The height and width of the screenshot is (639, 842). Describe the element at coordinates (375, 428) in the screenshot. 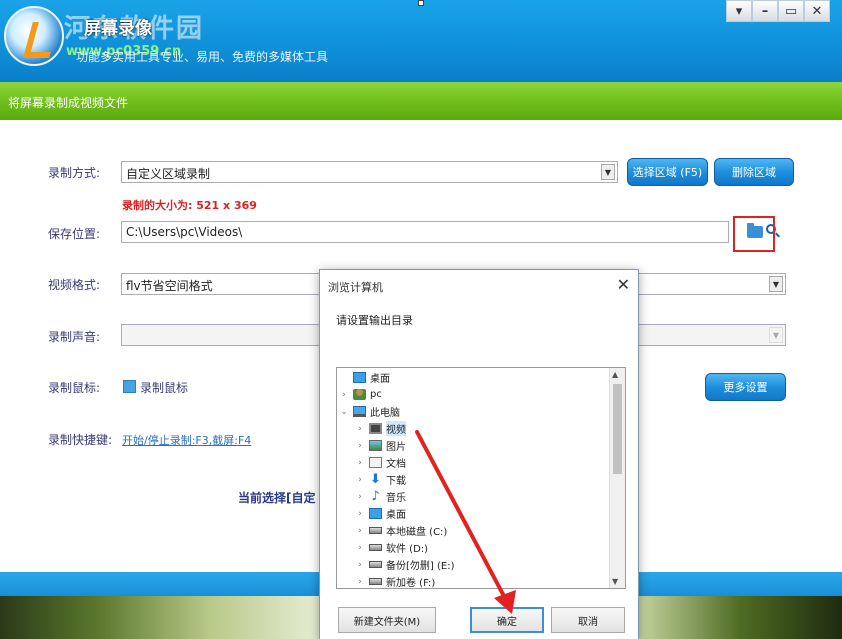

I see `video-icon` at that location.